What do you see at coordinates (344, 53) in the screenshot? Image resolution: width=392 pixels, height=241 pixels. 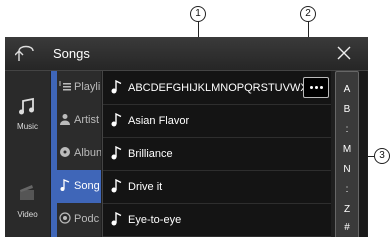 I see `close-icon` at bounding box center [344, 53].